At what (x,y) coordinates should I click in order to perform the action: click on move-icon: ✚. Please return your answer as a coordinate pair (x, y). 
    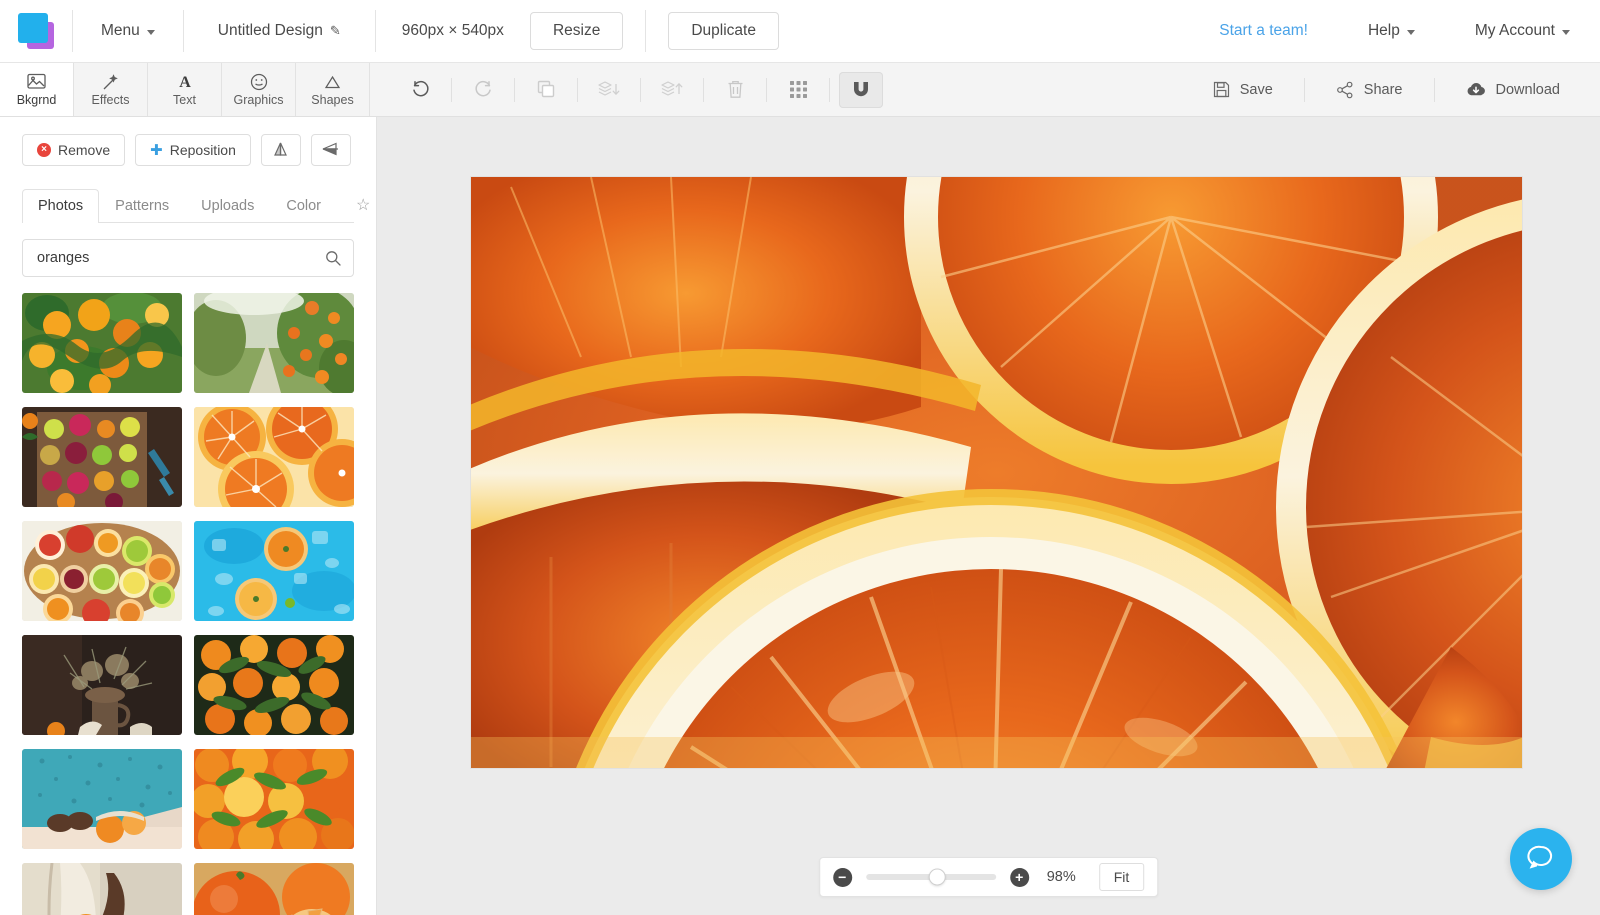
    Looking at the image, I should click on (156, 150).